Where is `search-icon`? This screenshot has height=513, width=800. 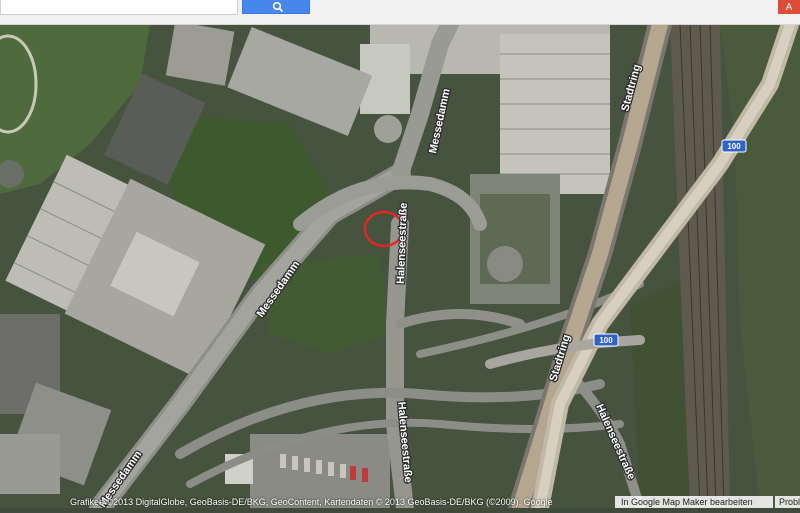 search-icon is located at coordinates (278, 7).